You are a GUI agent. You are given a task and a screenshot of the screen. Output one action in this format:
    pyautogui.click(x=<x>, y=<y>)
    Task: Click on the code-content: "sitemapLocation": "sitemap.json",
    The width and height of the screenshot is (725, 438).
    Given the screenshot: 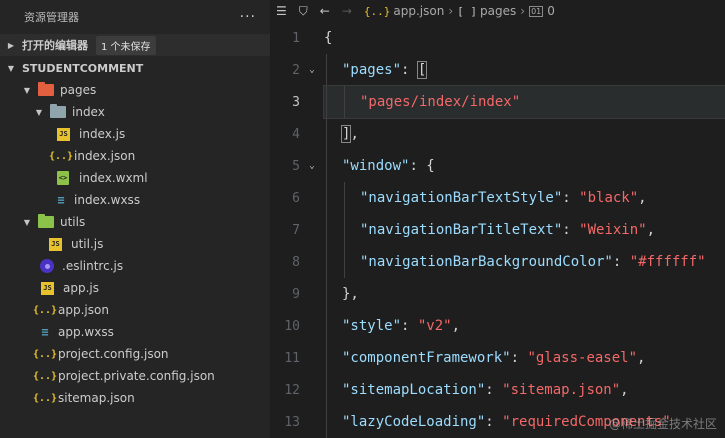 What is the action you would take?
    pyautogui.click(x=524, y=390)
    